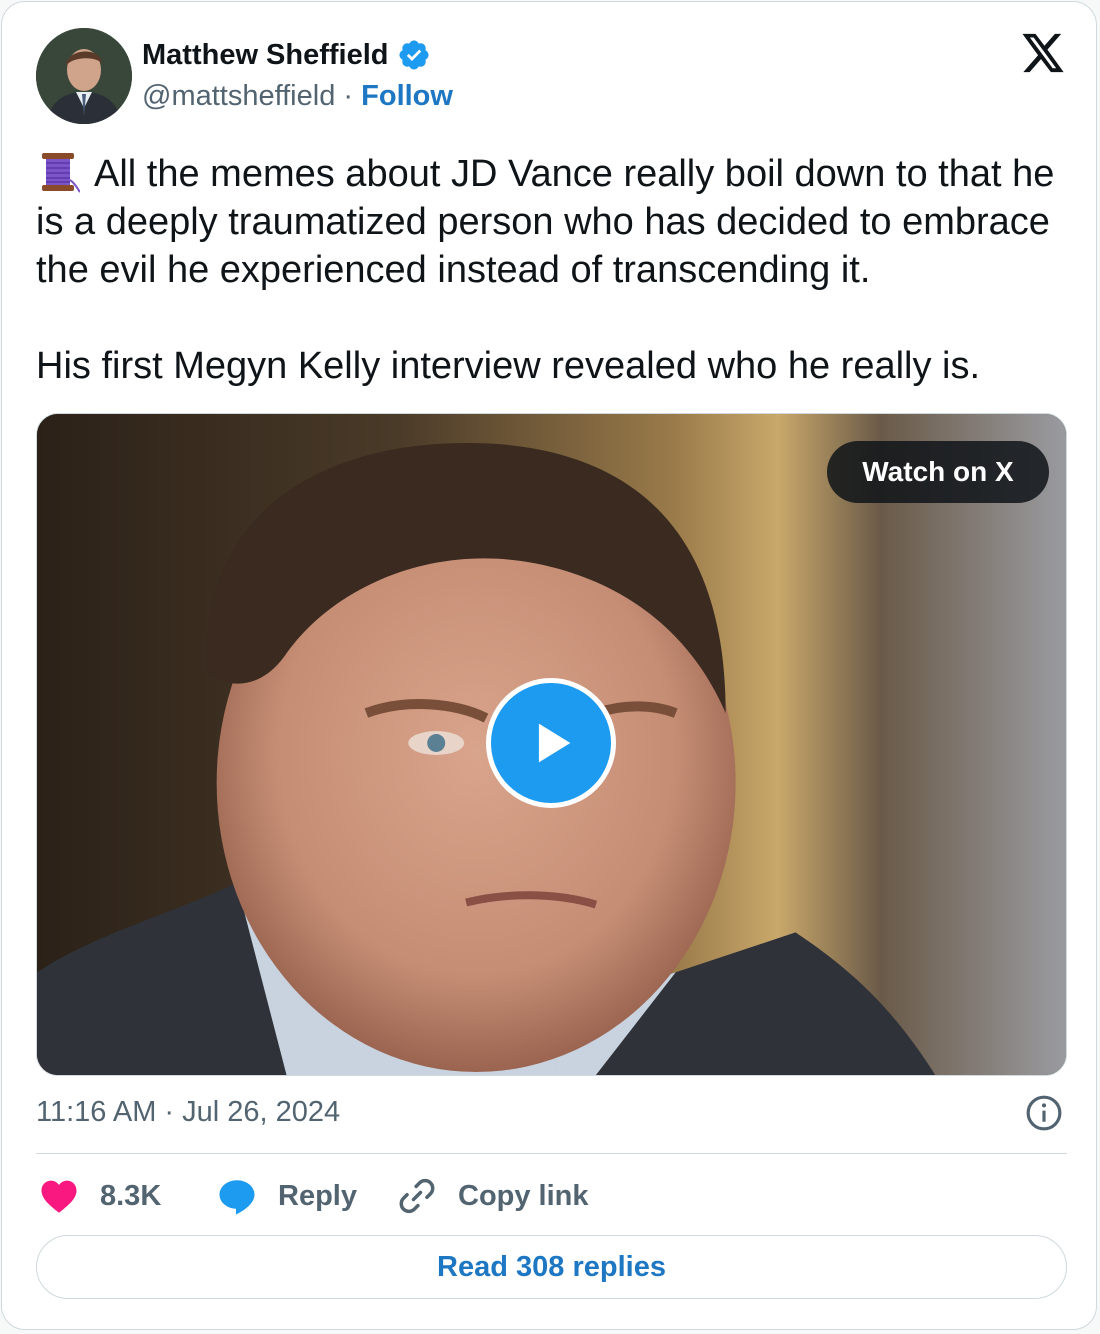  Describe the element at coordinates (413, 55) in the screenshot. I see `verified-badge-icon` at that location.